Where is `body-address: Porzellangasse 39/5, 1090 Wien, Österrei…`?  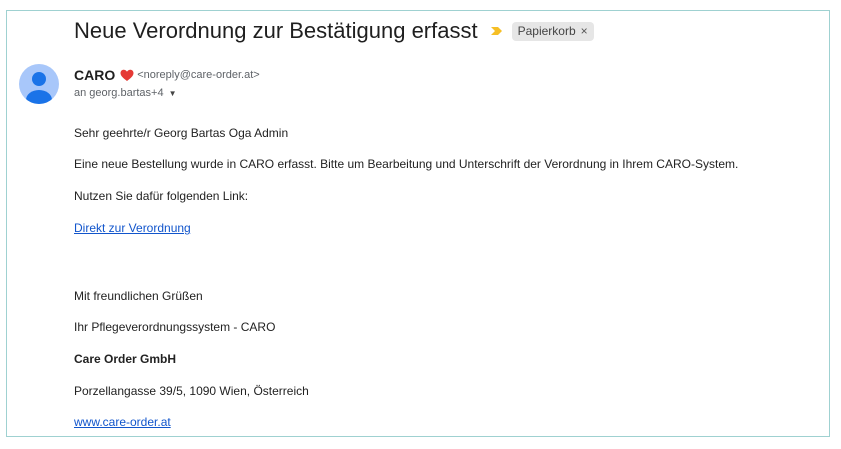
body-address: Porzellangasse 39/5, 1090 Wien, Österrei… is located at coordinates (191, 391).